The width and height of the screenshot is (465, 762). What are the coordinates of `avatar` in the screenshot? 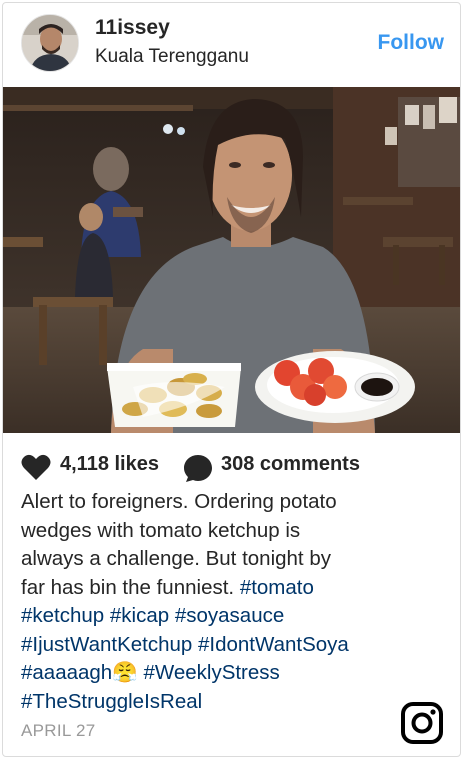 It's located at (50, 43).